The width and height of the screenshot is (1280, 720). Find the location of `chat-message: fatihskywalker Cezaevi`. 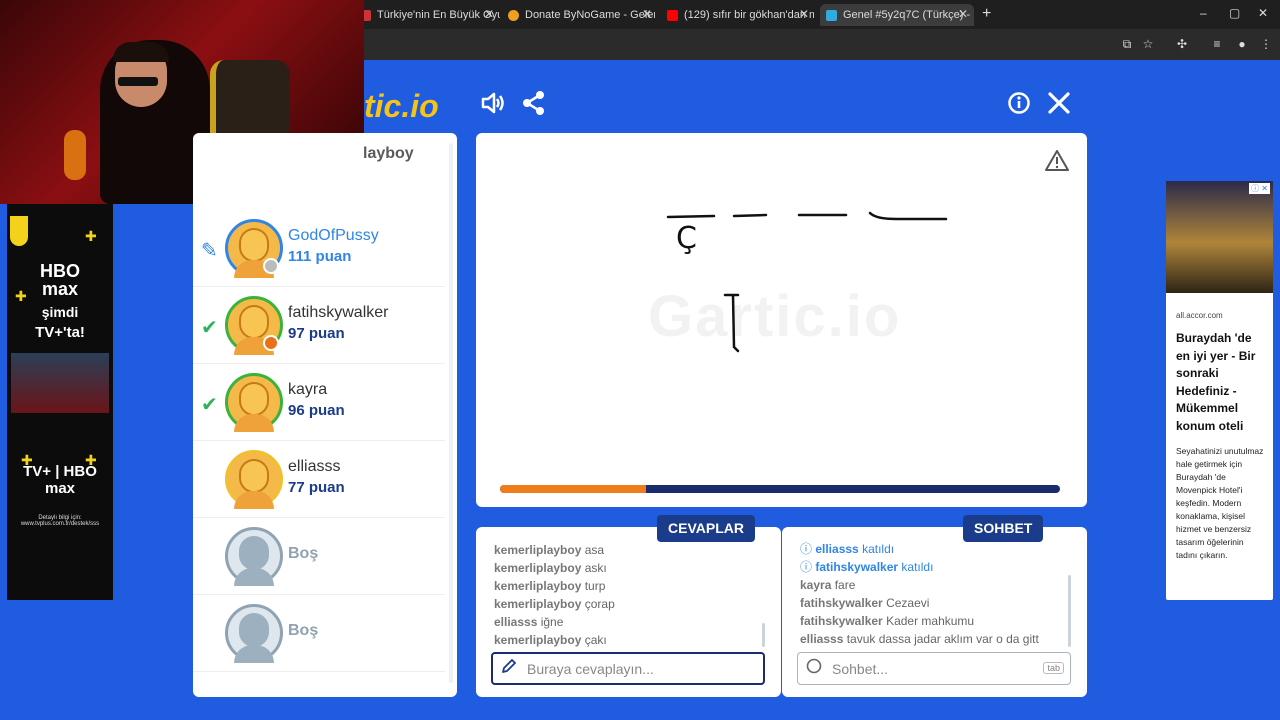

chat-message: fatihskywalker Cezaevi is located at coordinates (865, 603).